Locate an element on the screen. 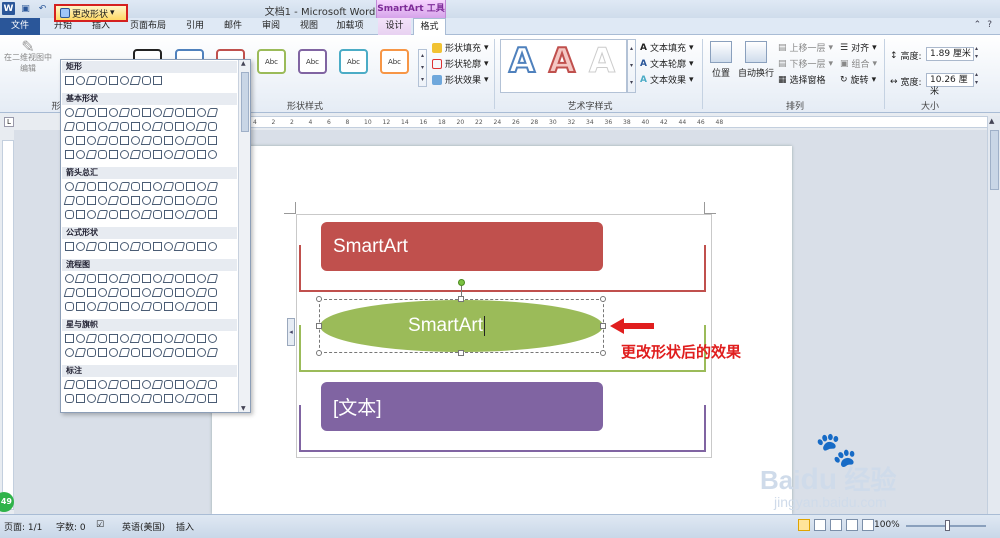  tab-addins: 加载项 is located at coordinates (350, 26).